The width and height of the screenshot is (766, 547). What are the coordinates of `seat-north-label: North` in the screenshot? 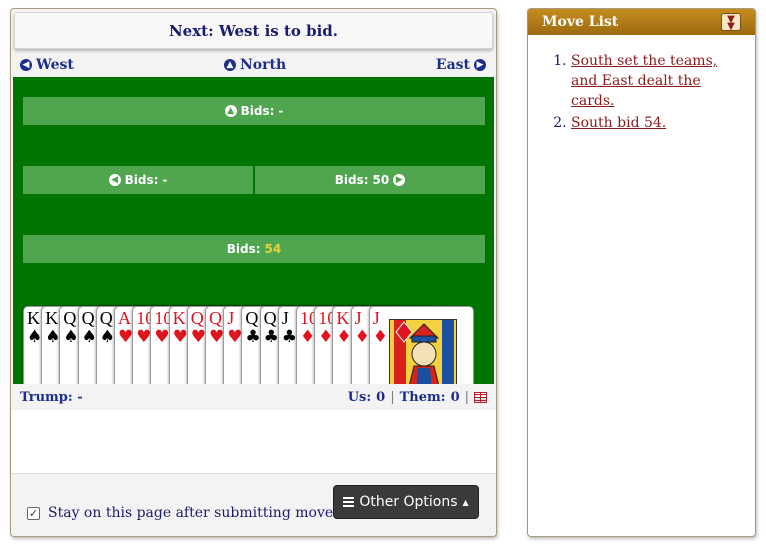 It's located at (263, 65).